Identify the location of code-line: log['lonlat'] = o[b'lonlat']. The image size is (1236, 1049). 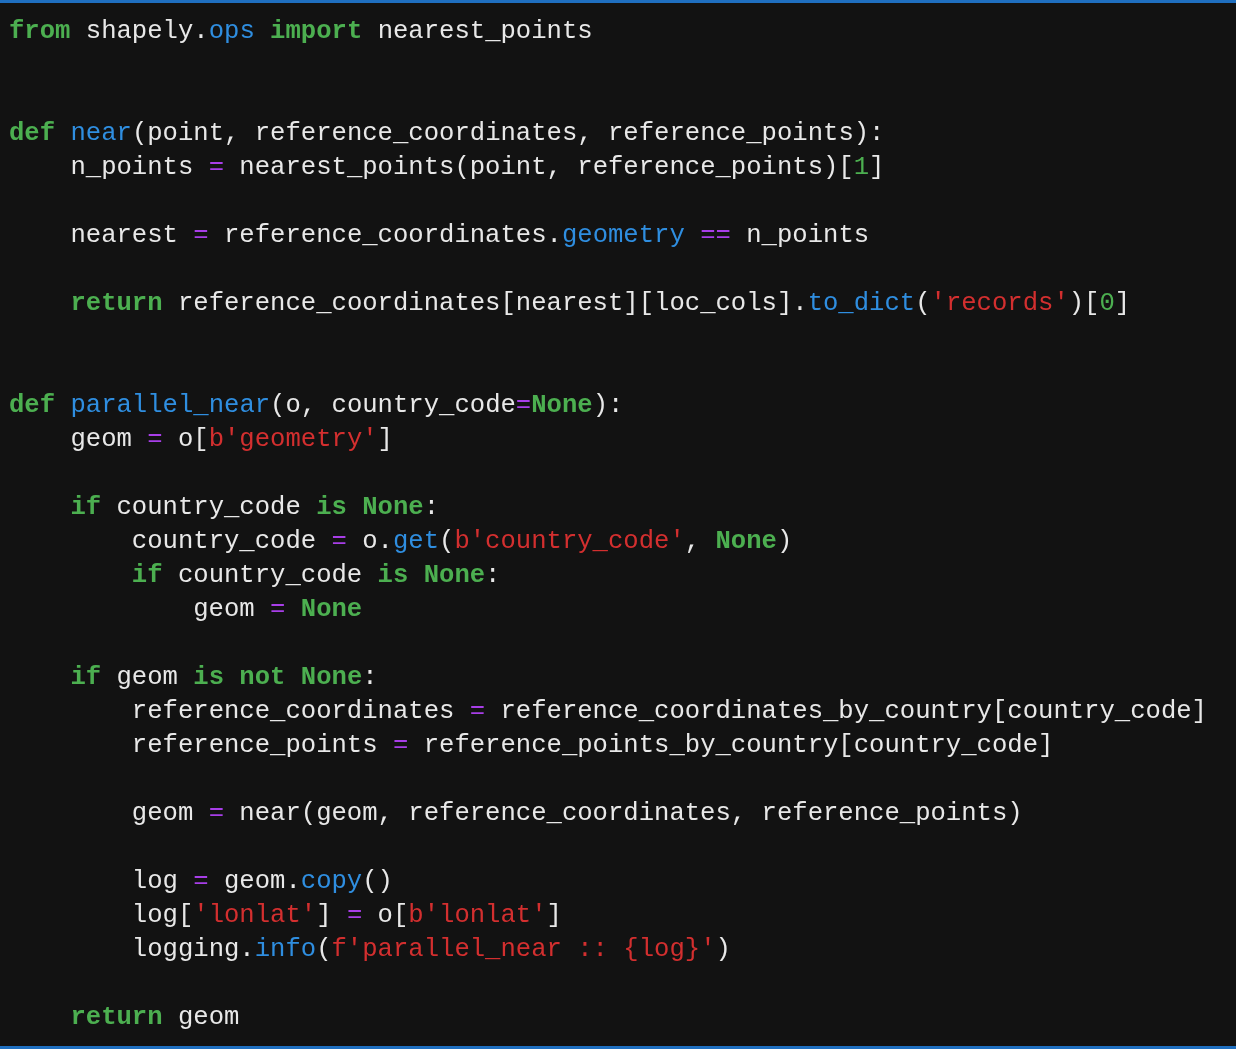
(346, 915).